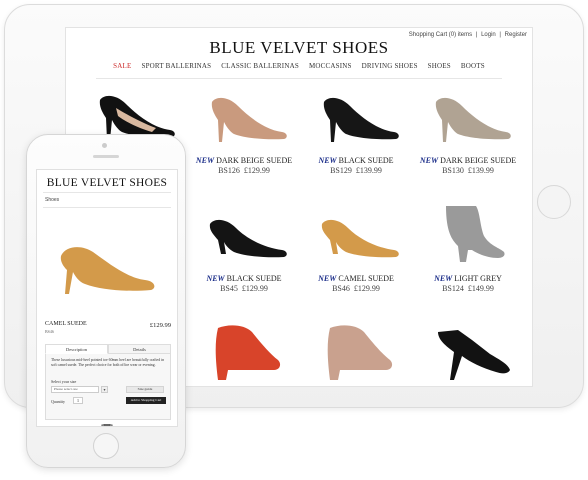  Describe the element at coordinates (52, 200) in the screenshot. I see `breadcrumb: Shoes` at that location.